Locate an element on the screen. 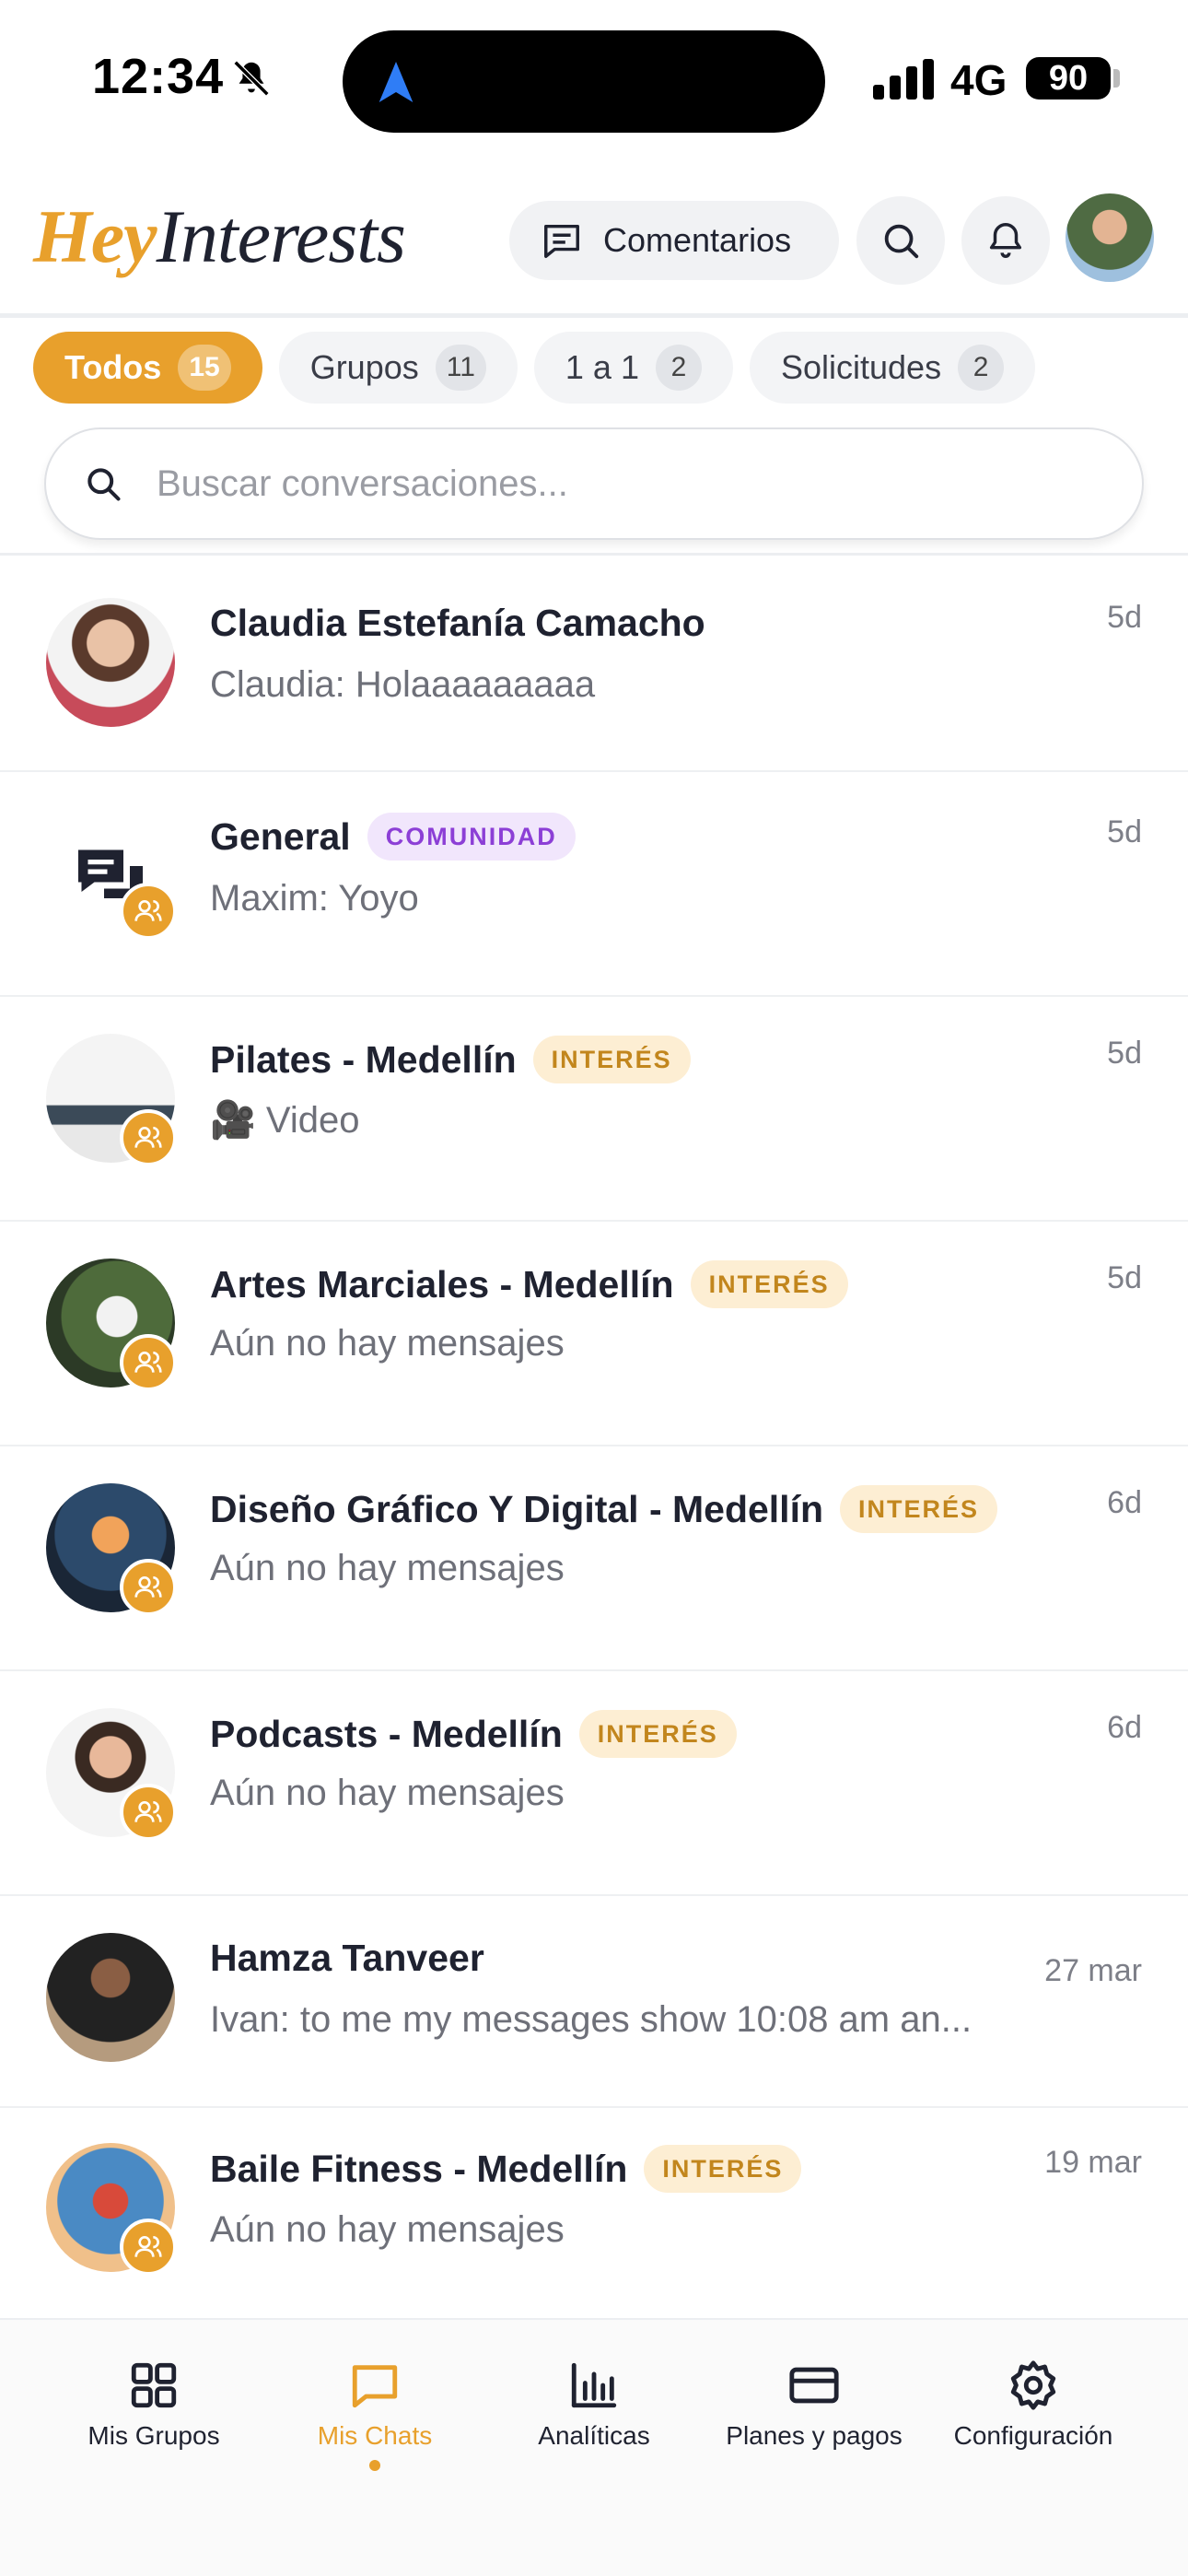  conversation-search is located at coordinates (594, 484).